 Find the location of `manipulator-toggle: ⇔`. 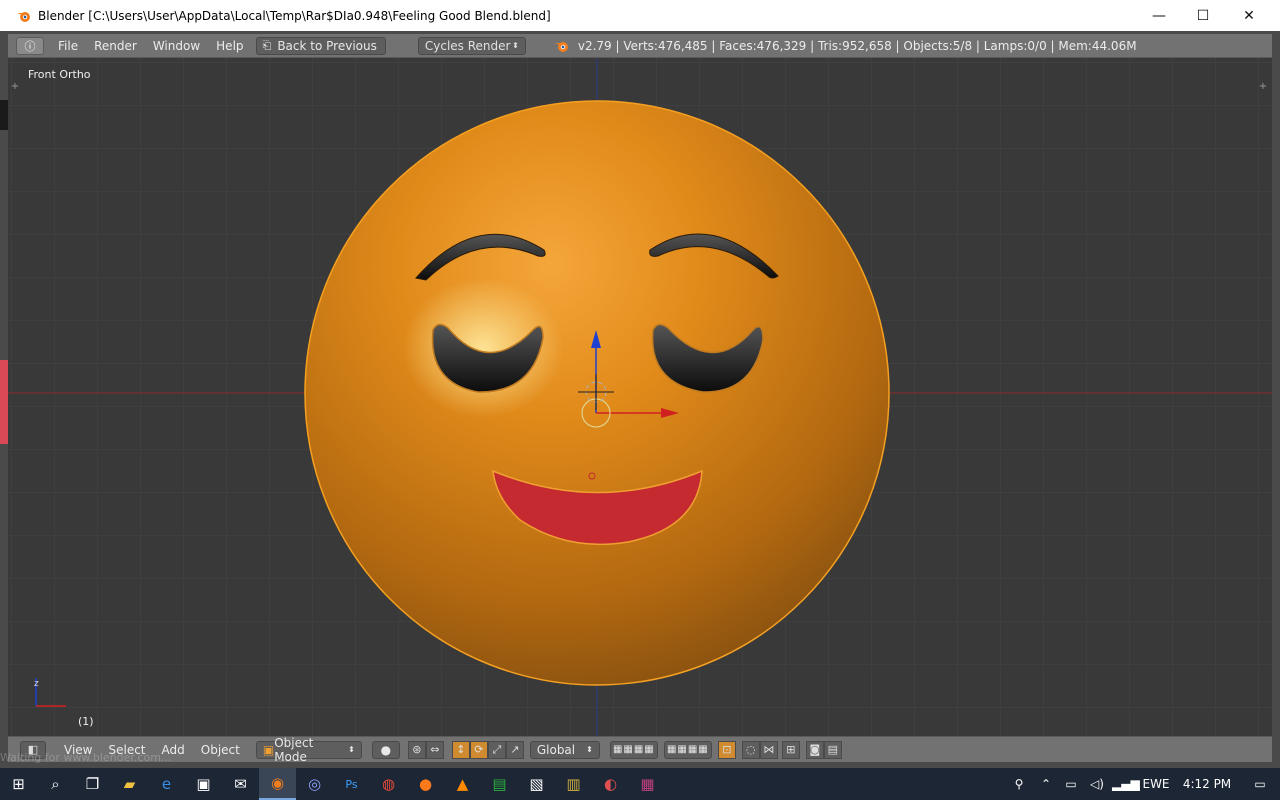

manipulator-toggle: ⇔ is located at coordinates (434, 749).